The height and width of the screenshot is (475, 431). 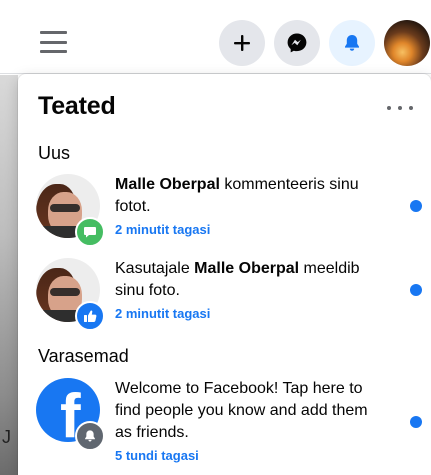 I want to click on background-text: J, so click(x=6, y=437).